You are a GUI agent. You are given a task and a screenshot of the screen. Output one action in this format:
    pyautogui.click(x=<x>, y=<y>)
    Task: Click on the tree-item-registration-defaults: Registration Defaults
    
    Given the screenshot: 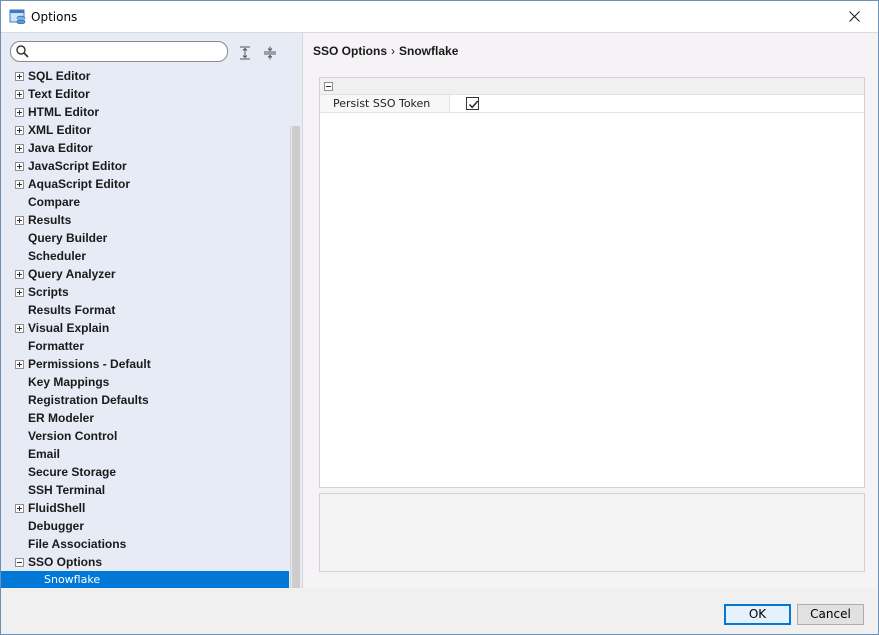 What is the action you would take?
    pyautogui.click(x=145, y=400)
    